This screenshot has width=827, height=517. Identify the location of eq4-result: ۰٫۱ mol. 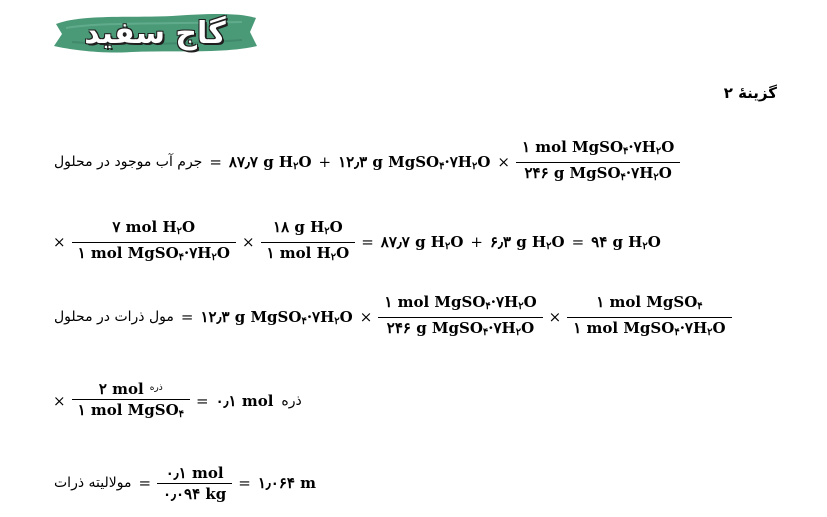
(244, 401).